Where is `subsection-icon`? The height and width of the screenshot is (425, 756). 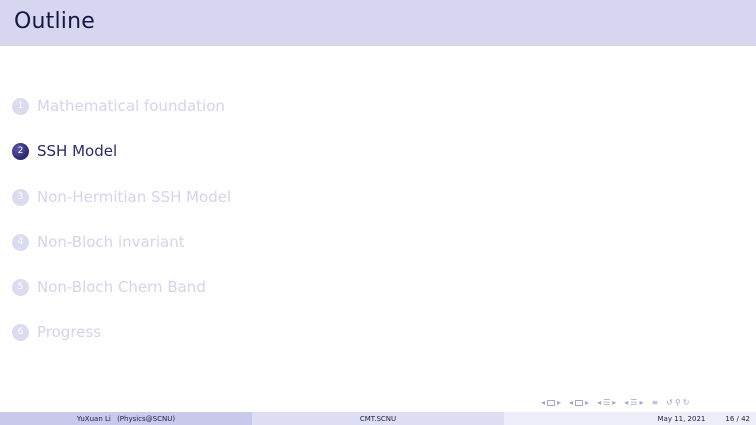 subsection-icon is located at coordinates (579, 403).